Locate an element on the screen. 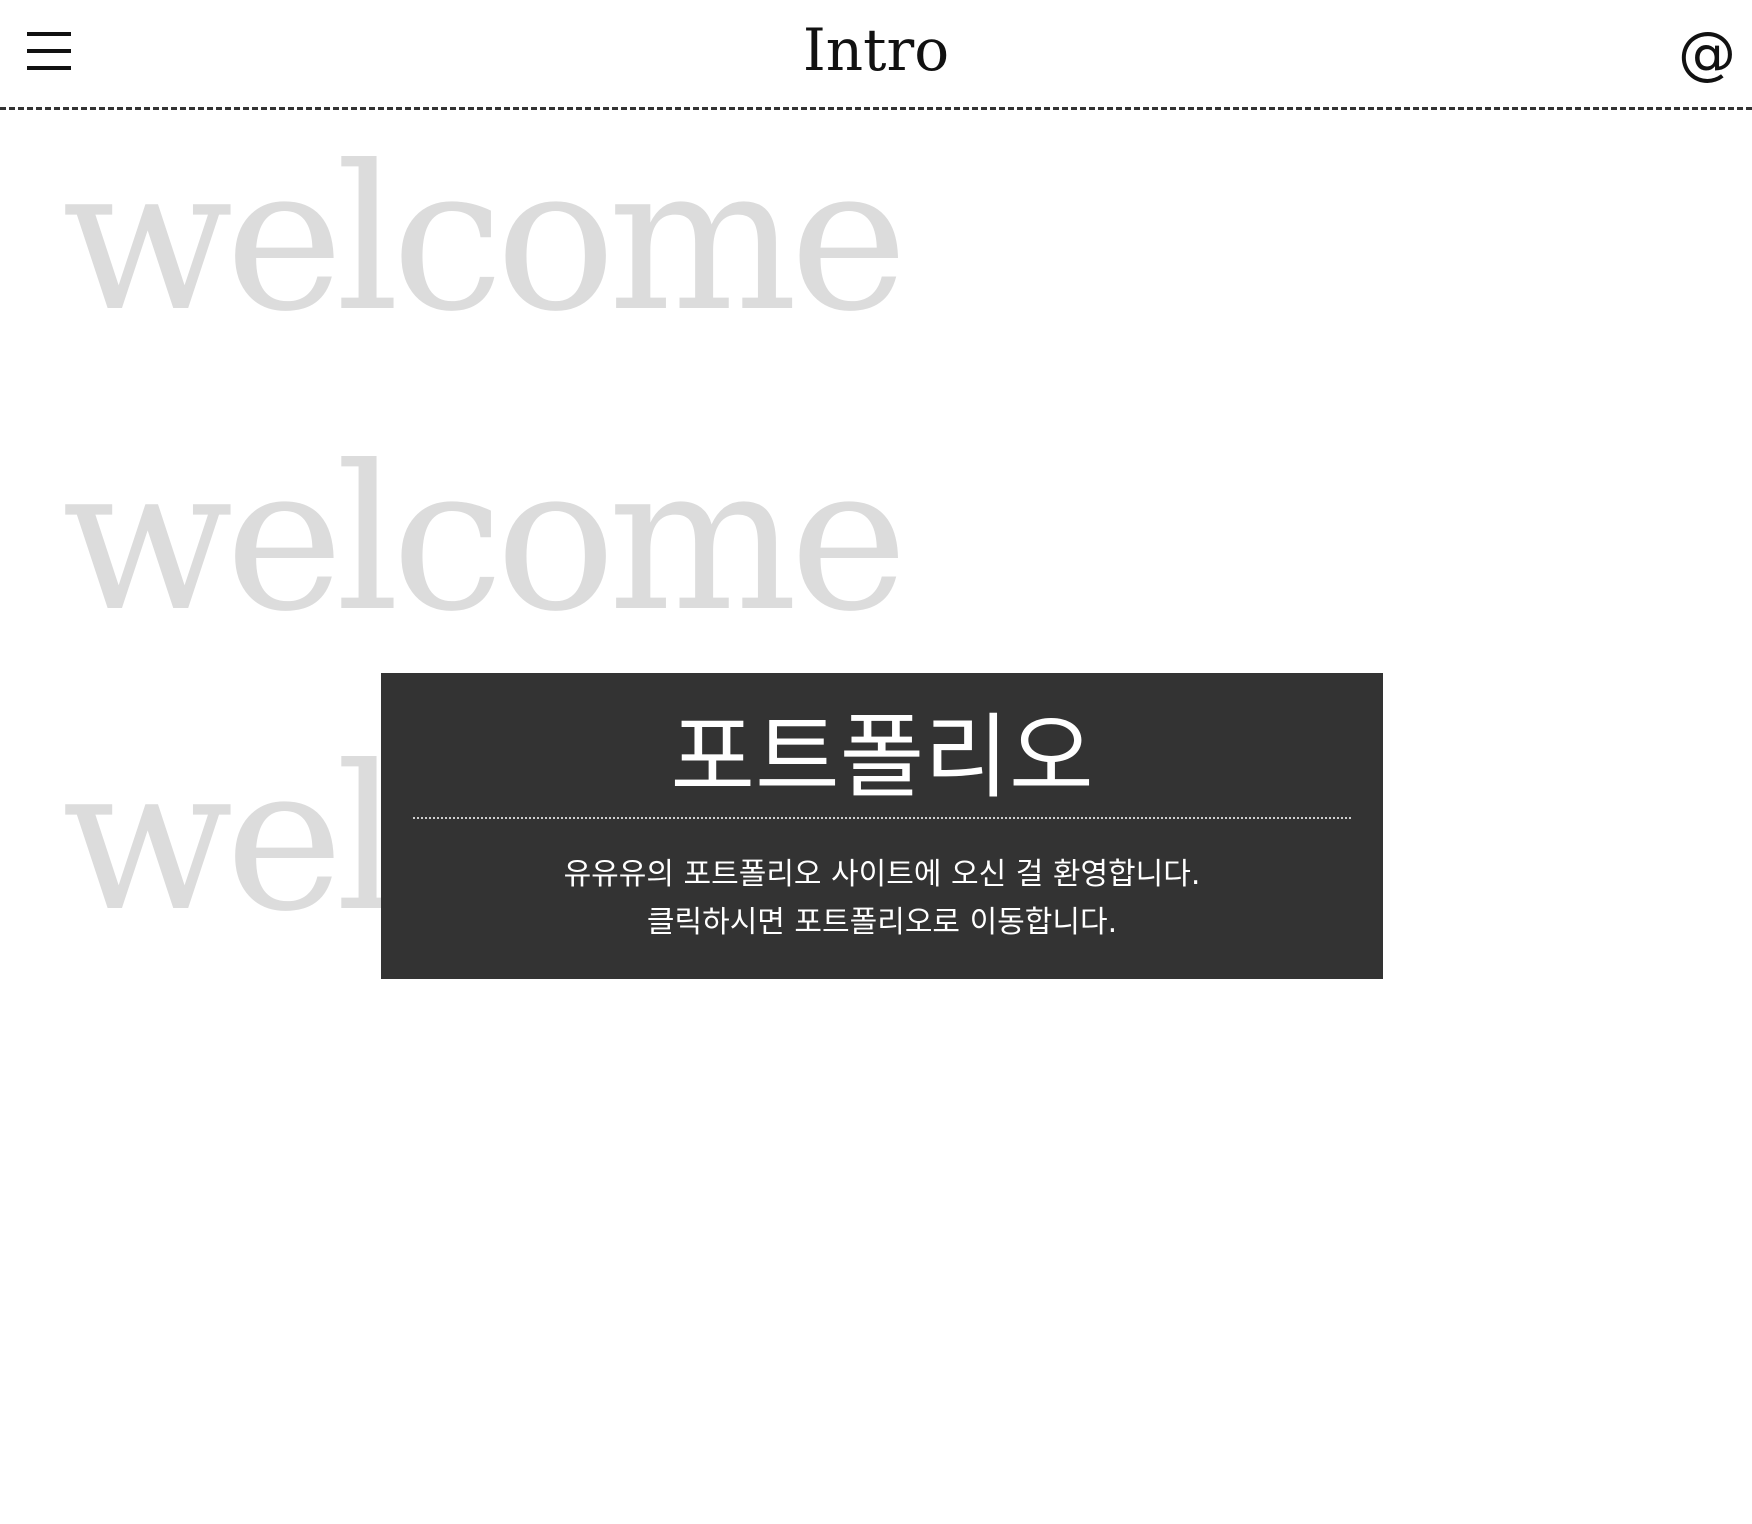 The width and height of the screenshot is (1752, 1524). top-header: Intro @ is located at coordinates (876, 55).